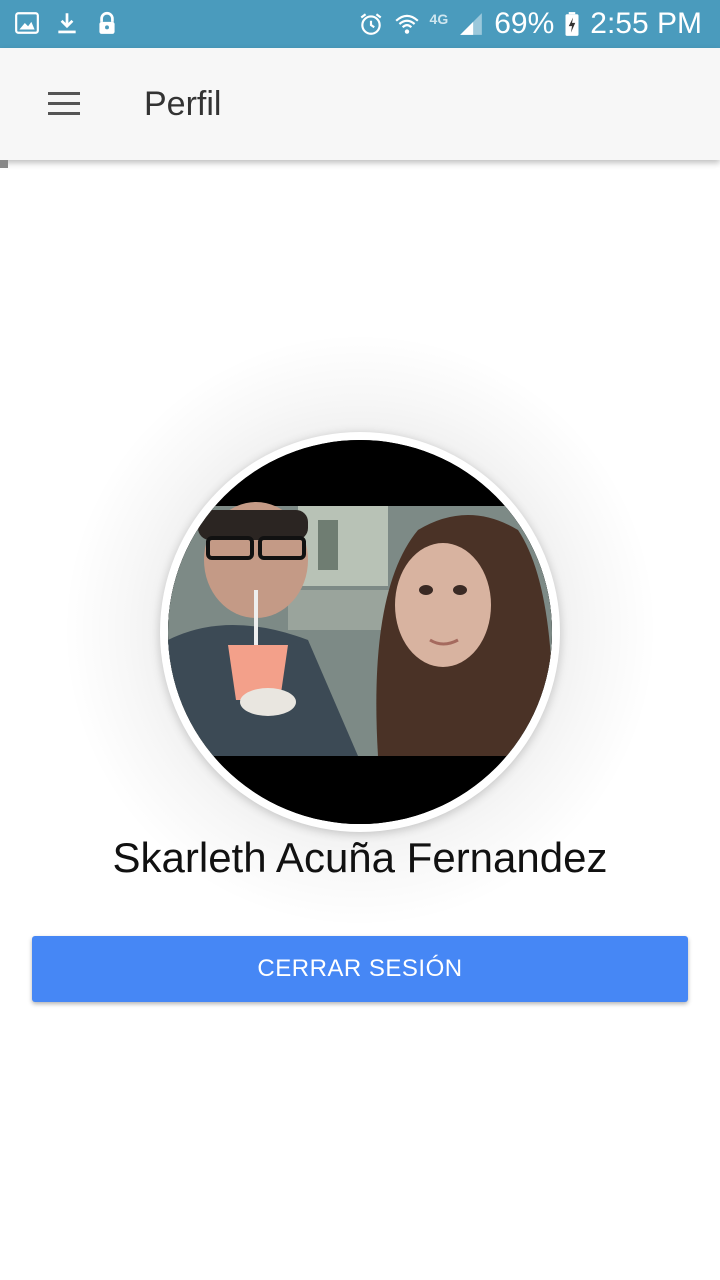 The width and height of the screenshot is (720, 1280). Describe the element at coordinates (646, 23) in the screenshot. I see `clock: 2:55 PM` at that location.